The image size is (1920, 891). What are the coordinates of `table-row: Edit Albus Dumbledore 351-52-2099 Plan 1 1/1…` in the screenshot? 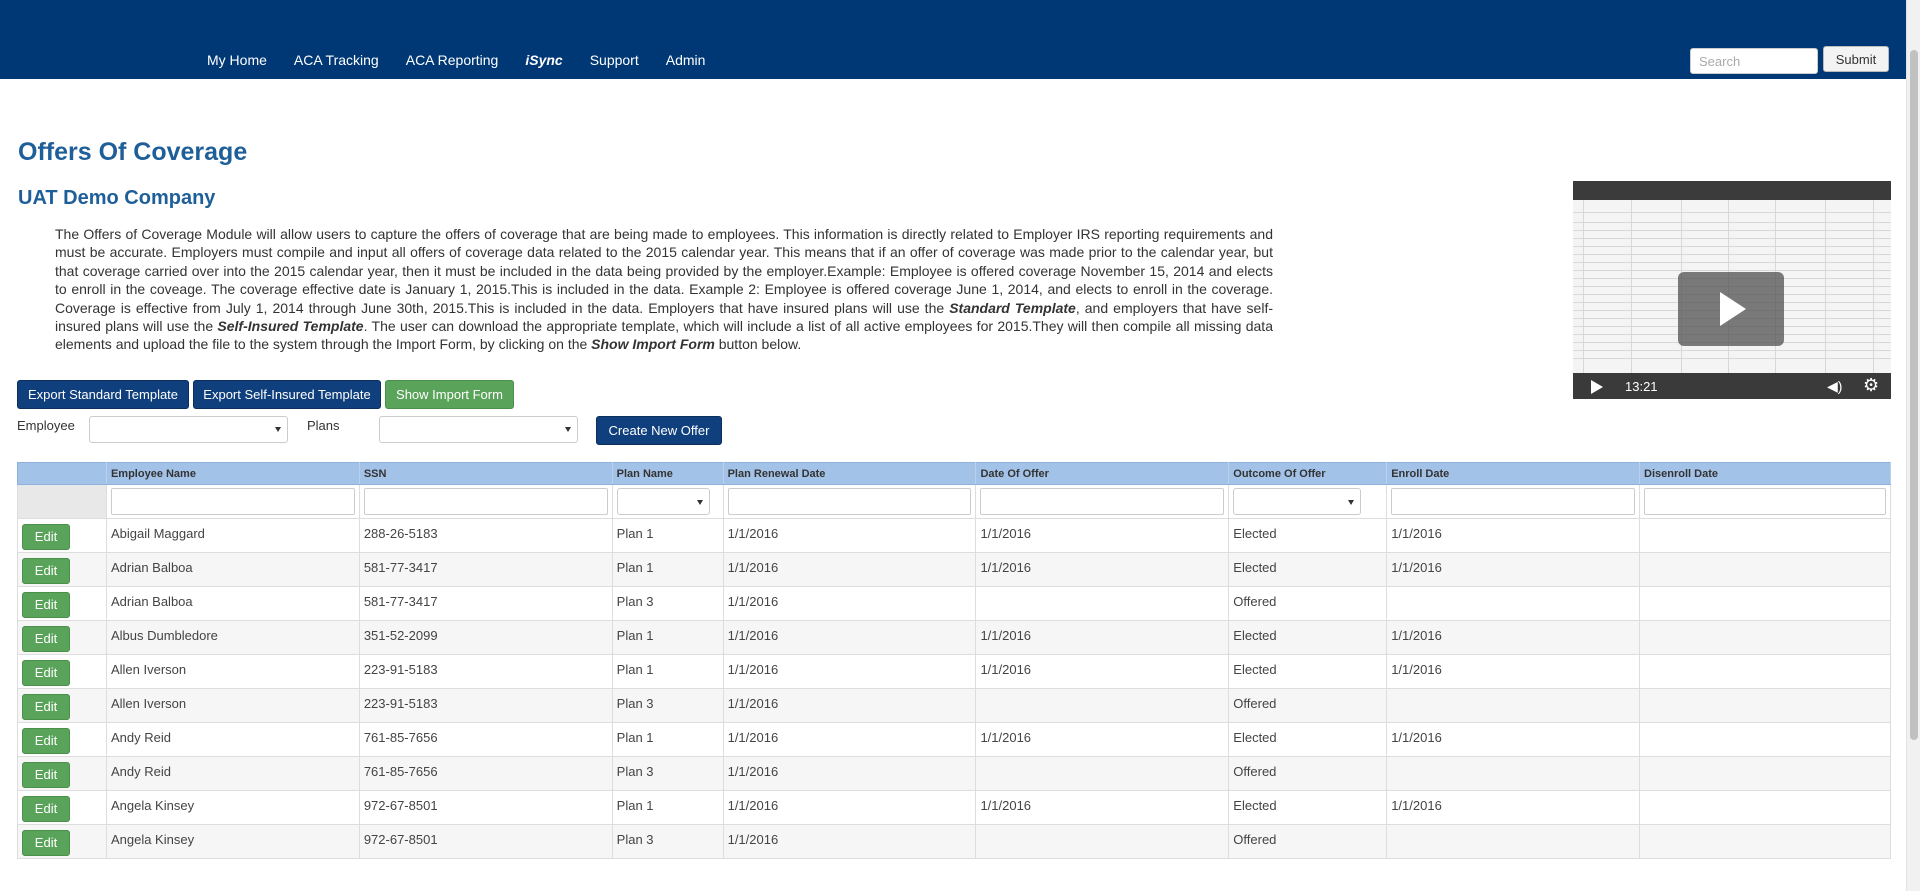 It's located at (954, 637).